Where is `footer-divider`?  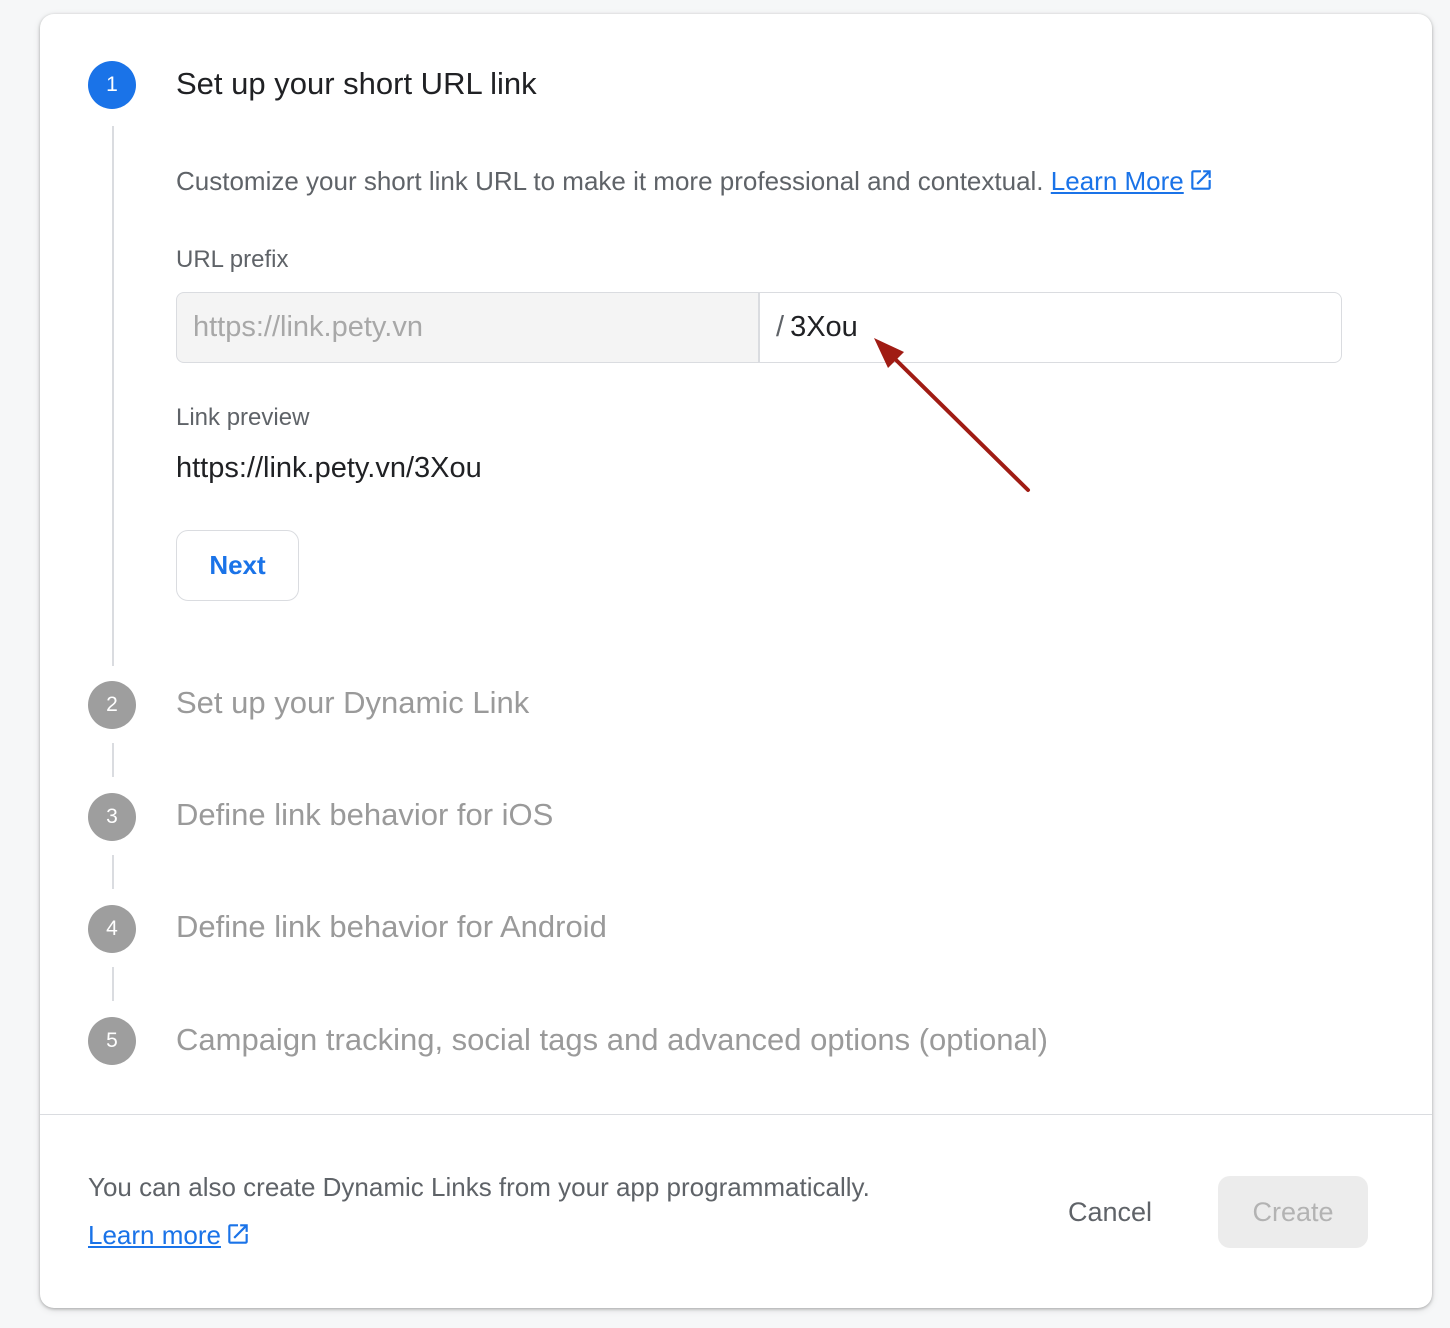 footer-divider is located at coordinates (736, 1114).